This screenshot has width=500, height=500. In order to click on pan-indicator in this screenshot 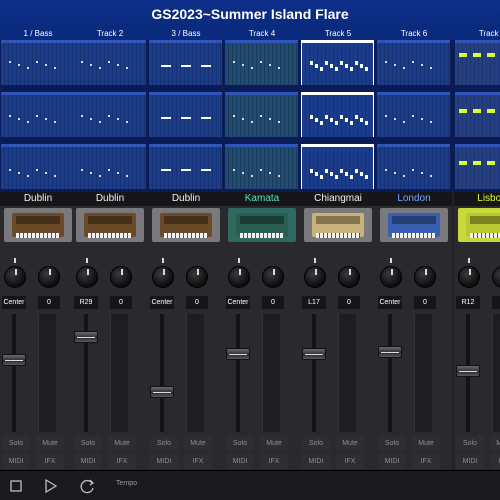, I will do `click(15, 260)`.